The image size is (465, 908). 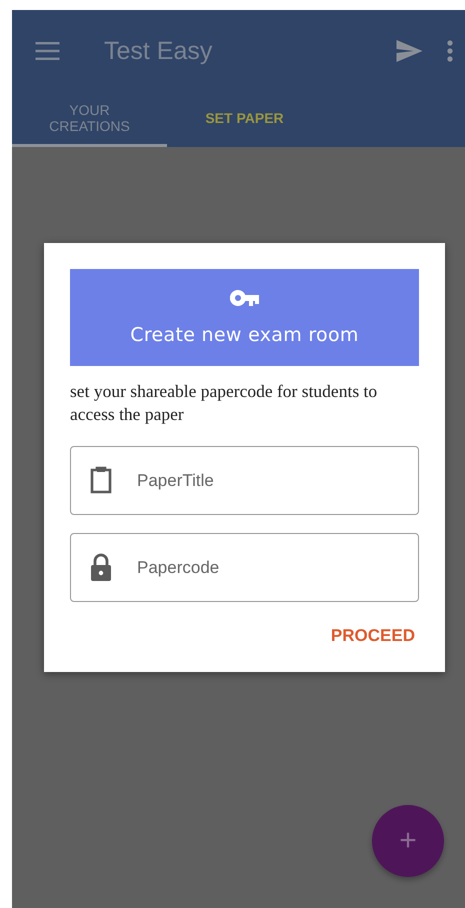 What do you see at coordinates (245, 298) in the screenshot?
I see `key-icon` at bounding box center [245, 298].